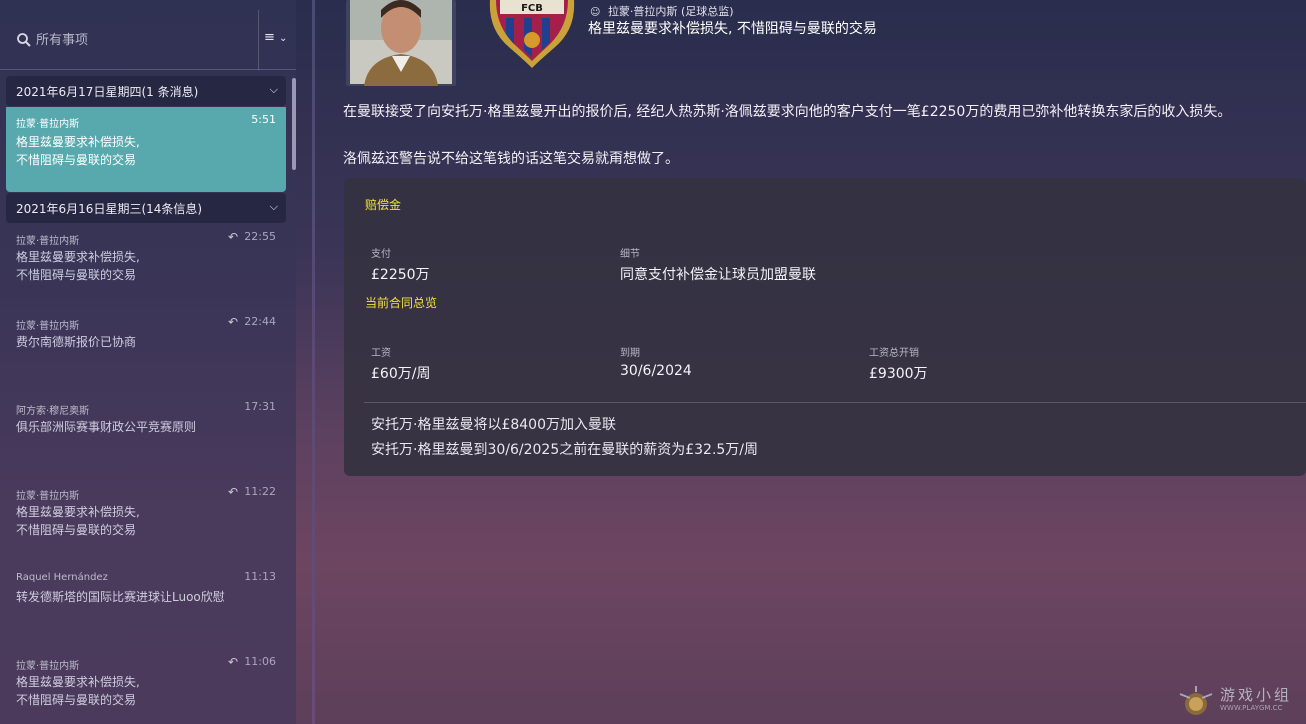 The image size is (1306, 724). I want to click on message-item: 拉蒙·普拉内斯 ↶ 11:06 格里兹曼要求补偿损失, 不惜阻碍与曼联的交易, so click(146, 689).